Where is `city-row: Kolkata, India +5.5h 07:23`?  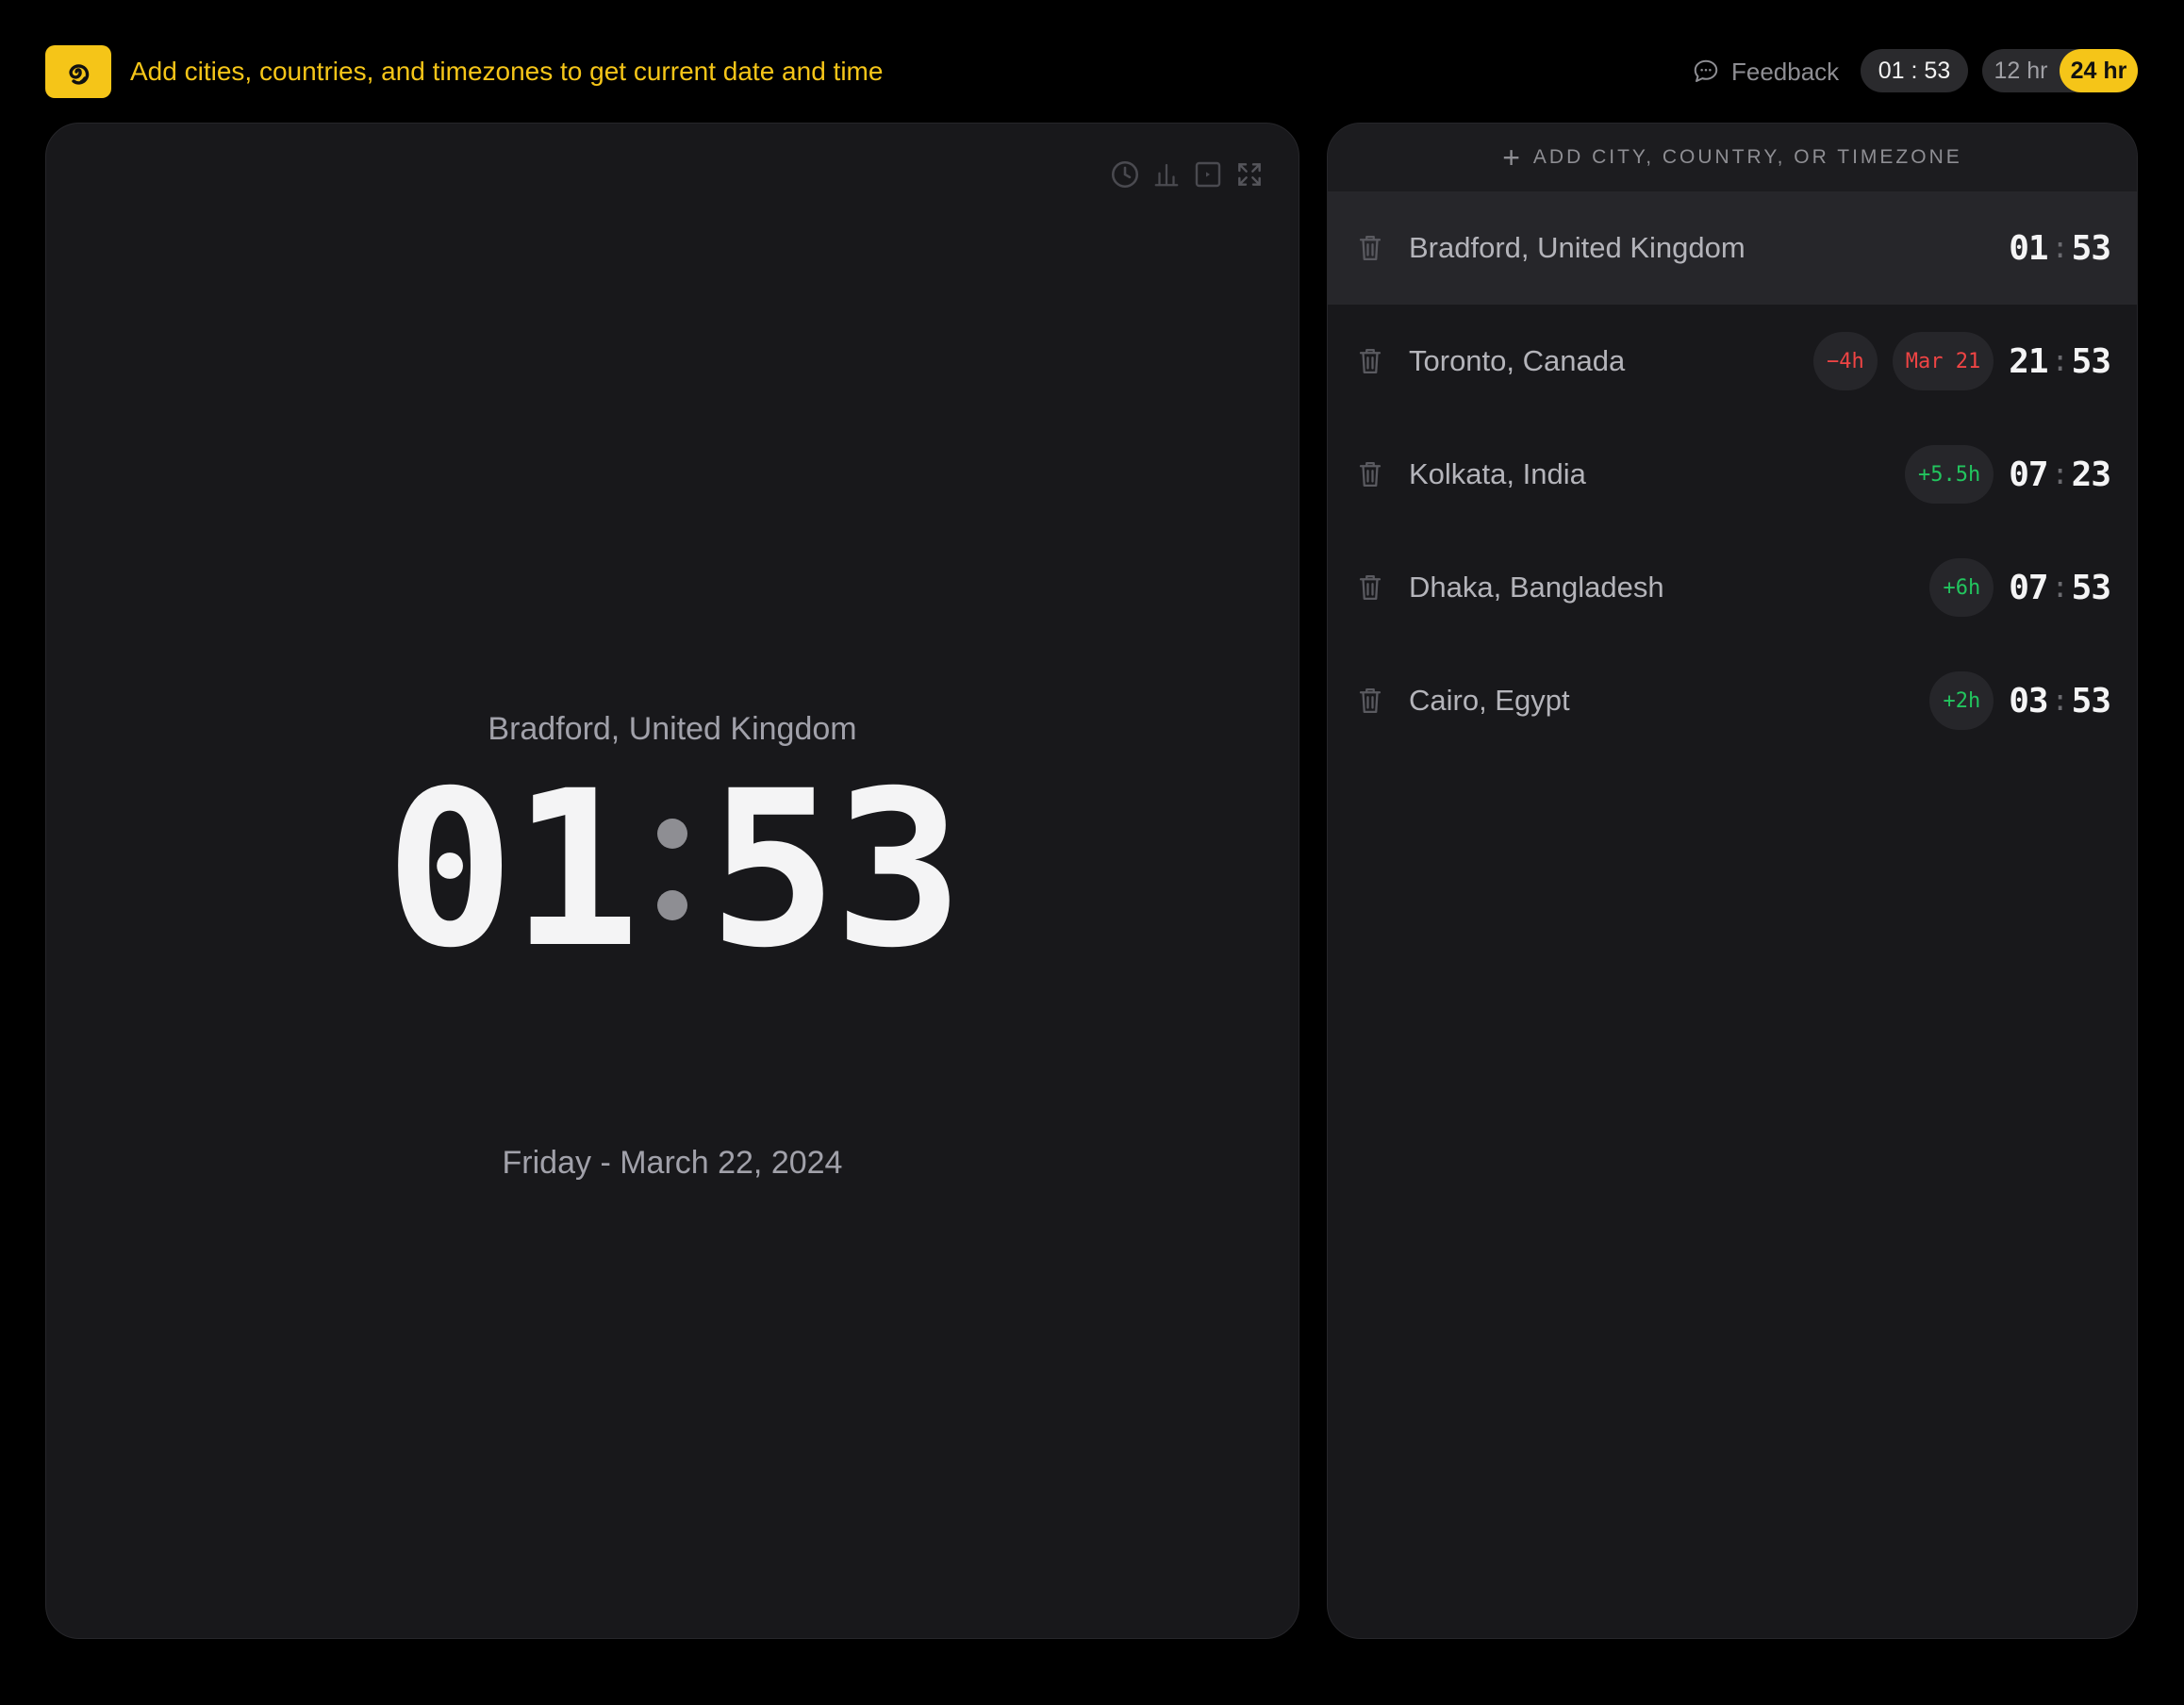 city-row: Kolkata, India +5.5h 07:23 is located at coordinates (1733, 474).